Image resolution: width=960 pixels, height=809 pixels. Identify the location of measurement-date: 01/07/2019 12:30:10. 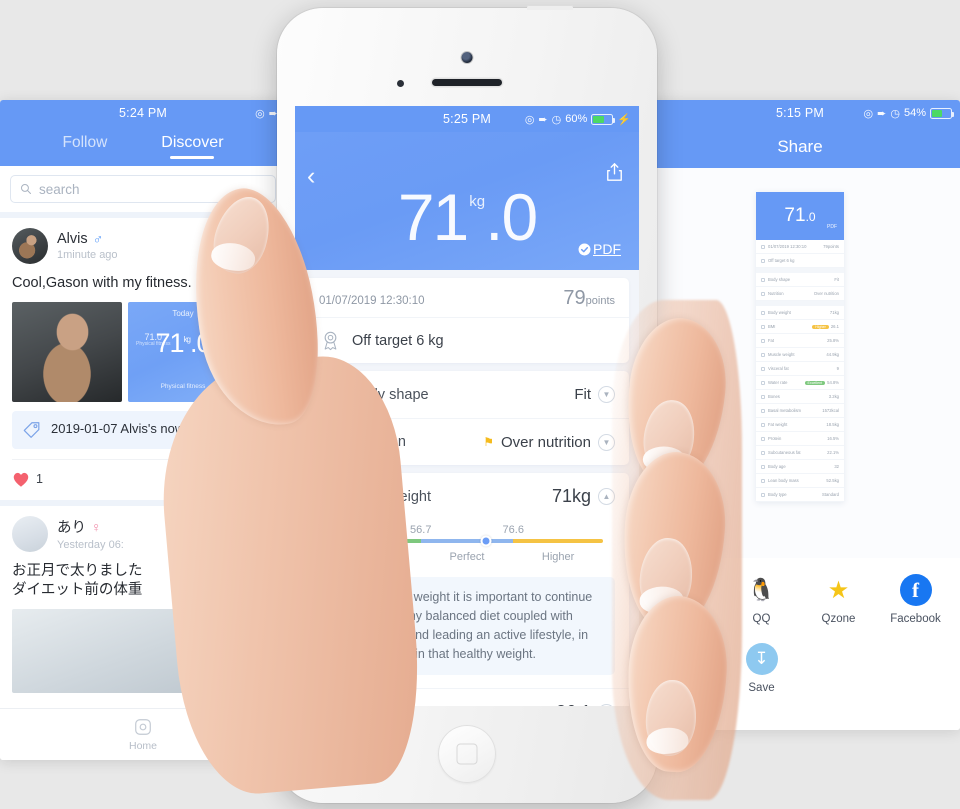
(372, 301).